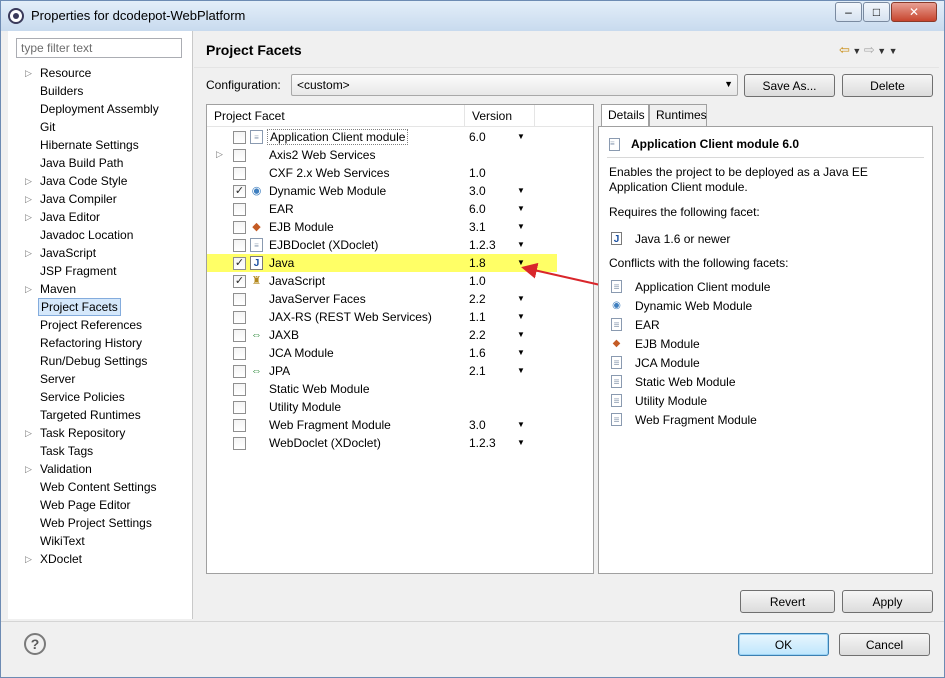 This screenshot has height=678, width=945. I want to click on filter-input, so click(99, 48).